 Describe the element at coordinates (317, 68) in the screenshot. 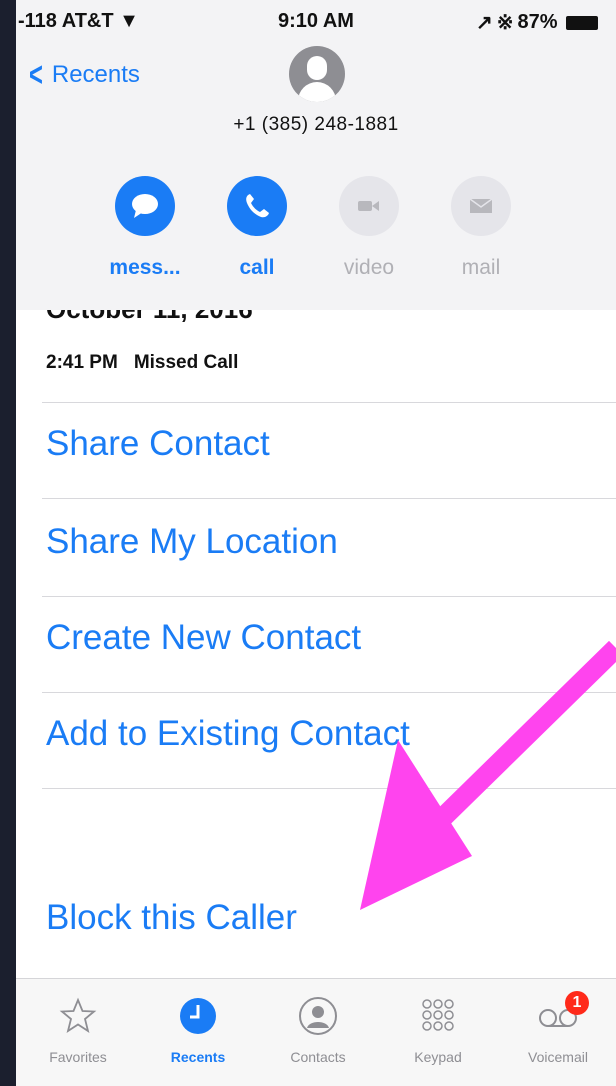

I see `avatar-head` at that location.